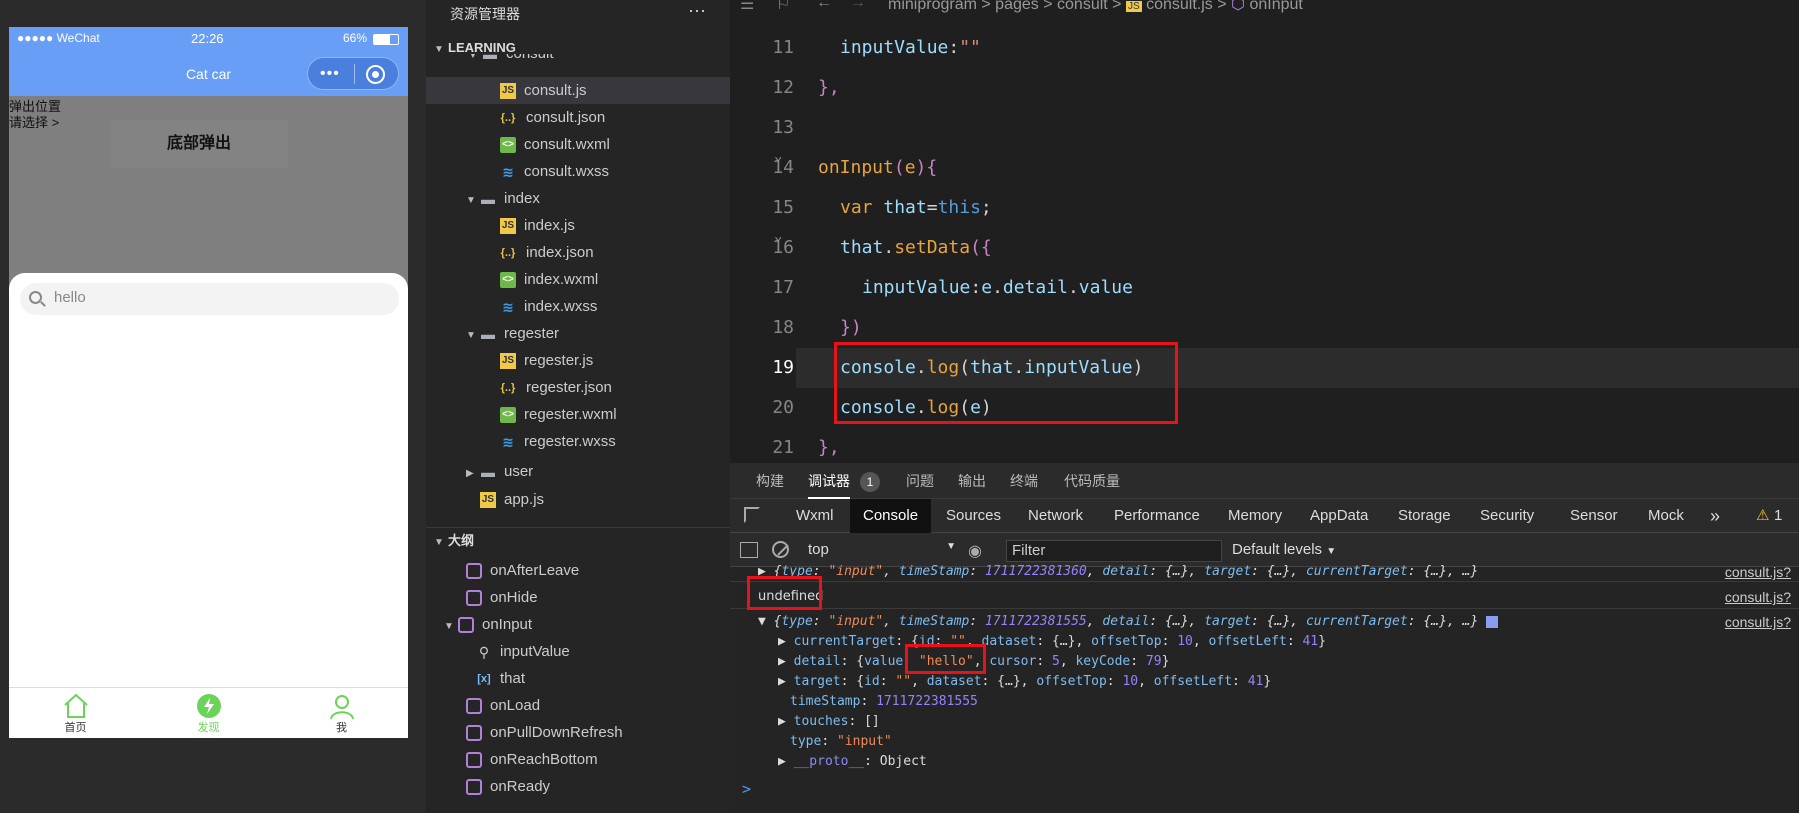 This screenshot has width=1799, height=813. What do you see at coordinates (341, 713) in the screenshot?
I see `tab-me: 我` at bounding box center [341, 713].